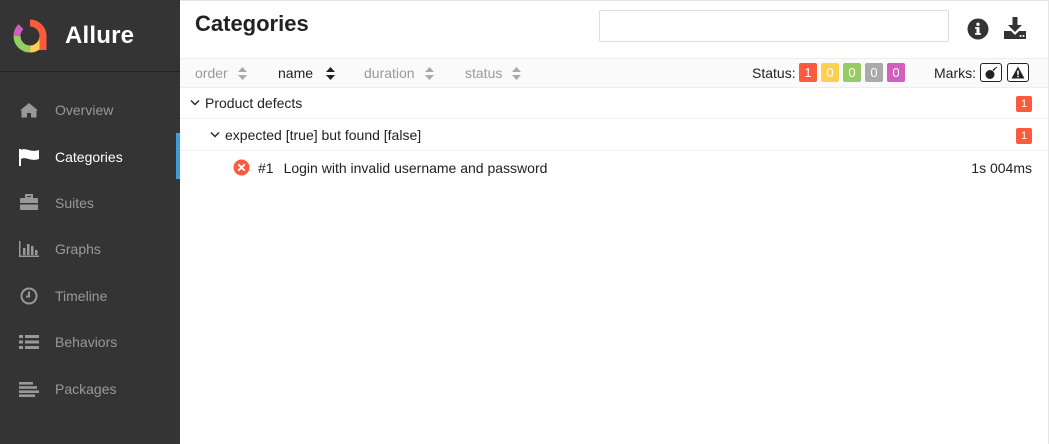 The height and width of the screenshot is (444, 1049). What do you see at coordinates (29, 203) in the screenshot?
I see `briefcase-icon` at bounding box center [29, 203].